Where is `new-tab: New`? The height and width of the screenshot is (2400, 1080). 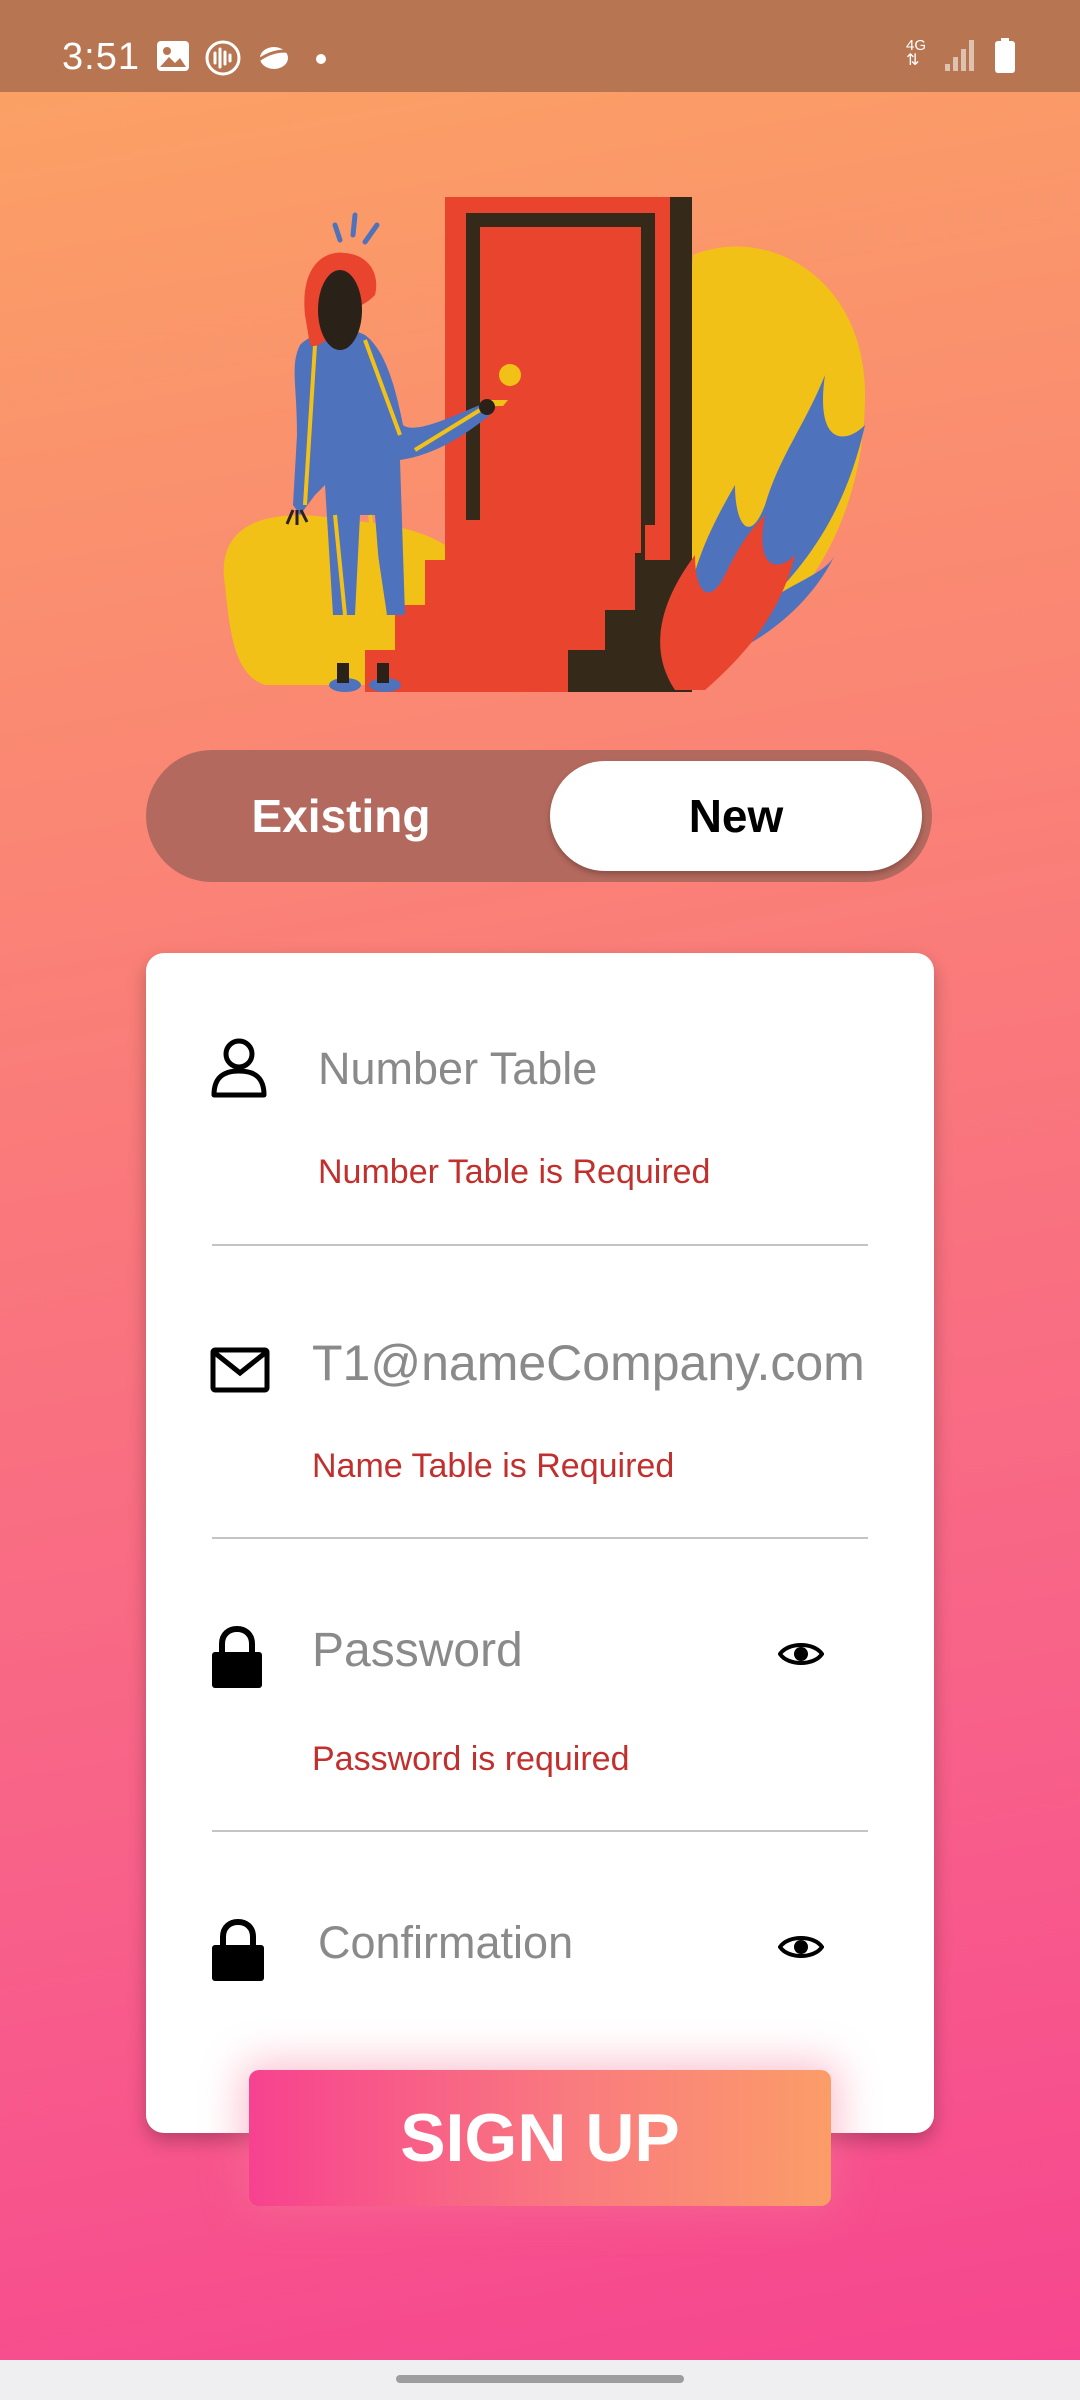 new-tab: New is located at coordinates (736, 816).